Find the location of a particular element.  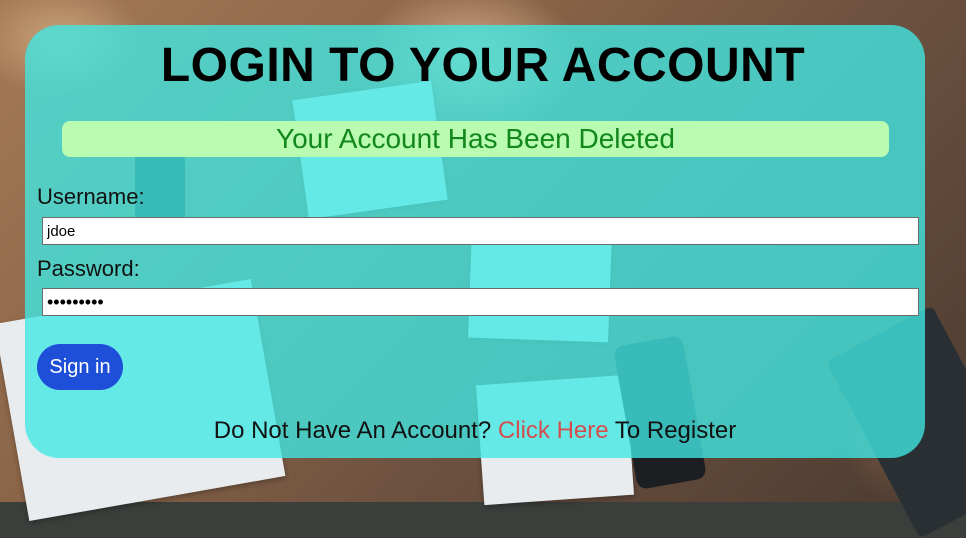

password-label: Password: is located at coordinates (88, 268).